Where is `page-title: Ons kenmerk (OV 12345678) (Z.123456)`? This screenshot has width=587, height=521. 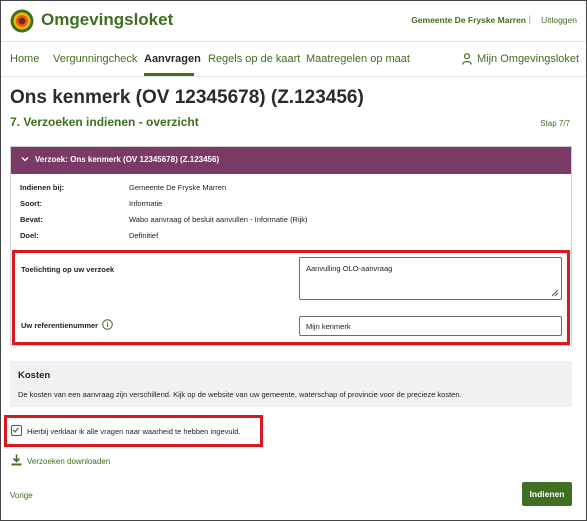
page-title: Ons kenmerk (OV 12345678) (Z.123456) is located at coordinates (187, 97).